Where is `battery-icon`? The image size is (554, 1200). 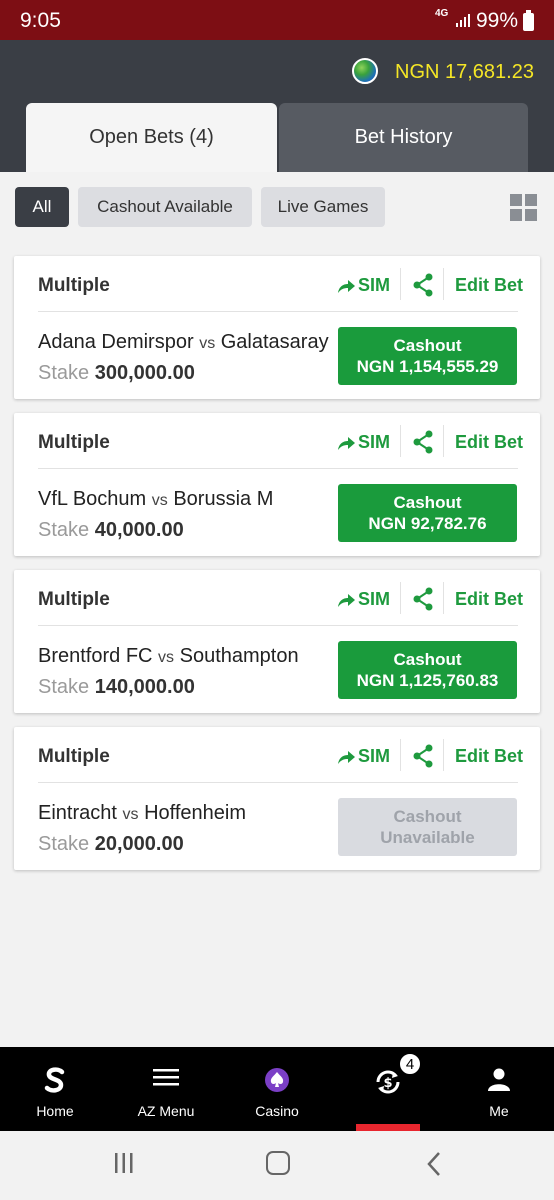 battery-icon is located at coordinates (528, 20).